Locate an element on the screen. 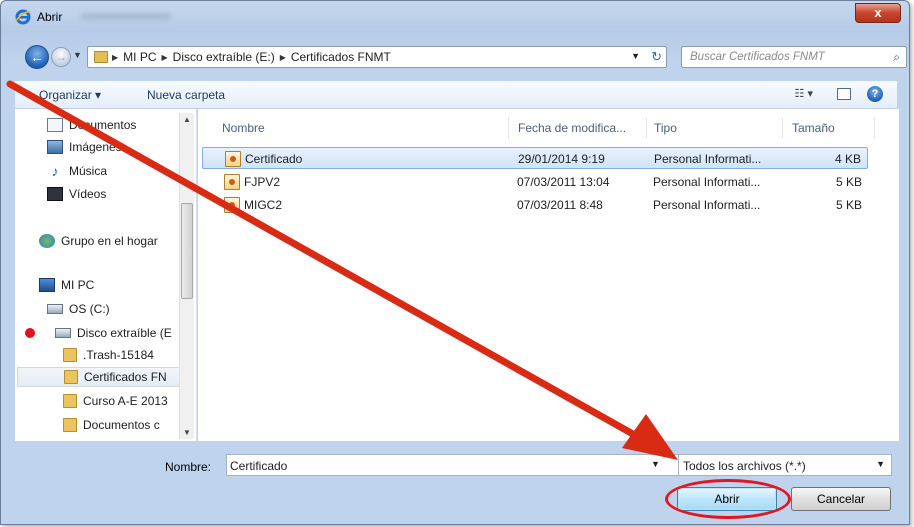 The width and height of the screenshot is (914, 527). homegroup-icon is located at coordinates (47, 241).